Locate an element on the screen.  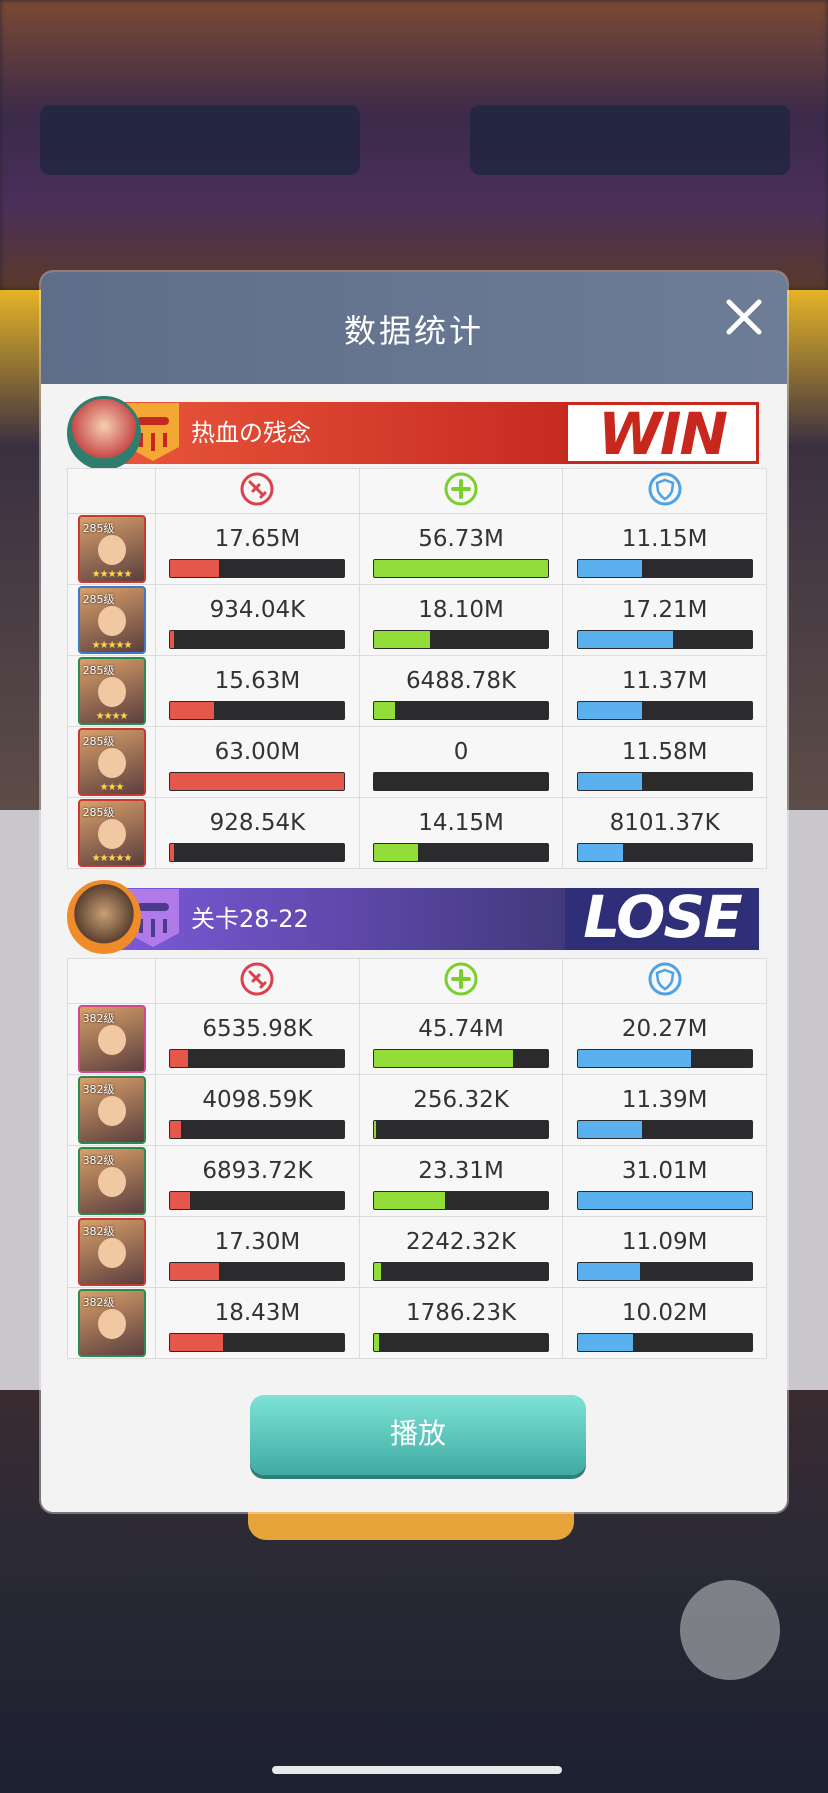
heal-value: 56.73M is located at coordinates (461, 538).